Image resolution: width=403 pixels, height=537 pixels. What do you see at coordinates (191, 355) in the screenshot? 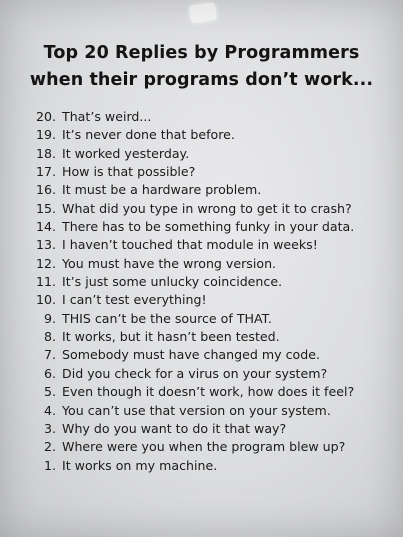
I see `item-text: Somebody must have changed my code.` at bounding box center [191, 355].